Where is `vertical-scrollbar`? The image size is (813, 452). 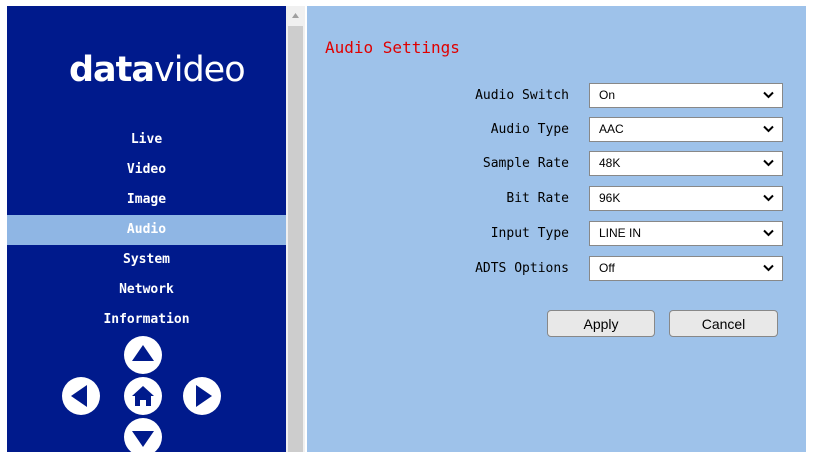
vertical-scrollbar is located at coordinates (295, 229).